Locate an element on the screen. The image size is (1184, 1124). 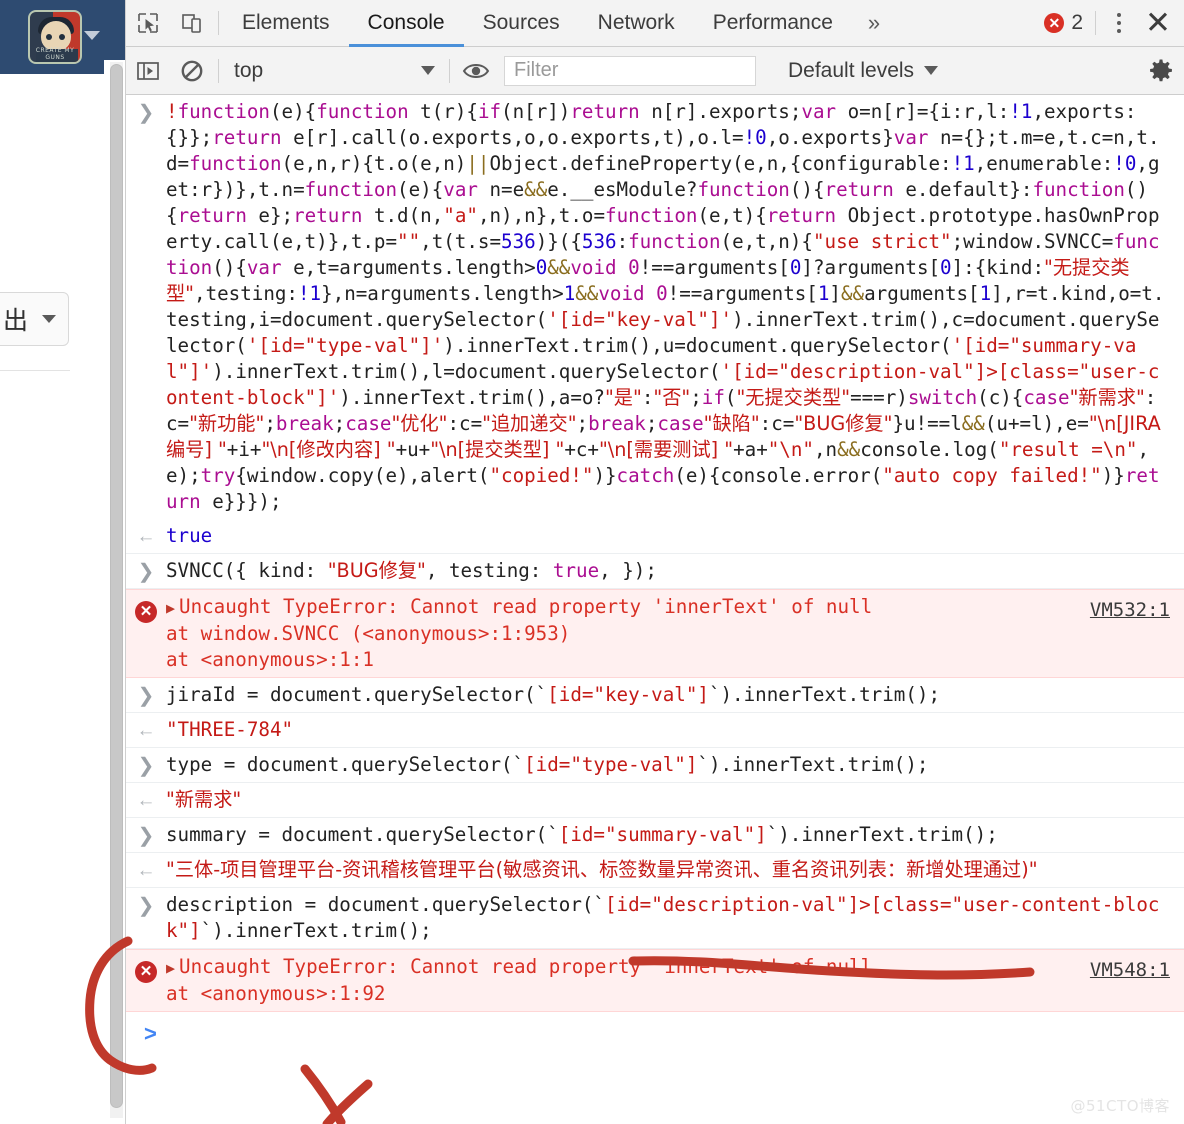
close-icon: ✕ is located at coordinates (1158, 23).